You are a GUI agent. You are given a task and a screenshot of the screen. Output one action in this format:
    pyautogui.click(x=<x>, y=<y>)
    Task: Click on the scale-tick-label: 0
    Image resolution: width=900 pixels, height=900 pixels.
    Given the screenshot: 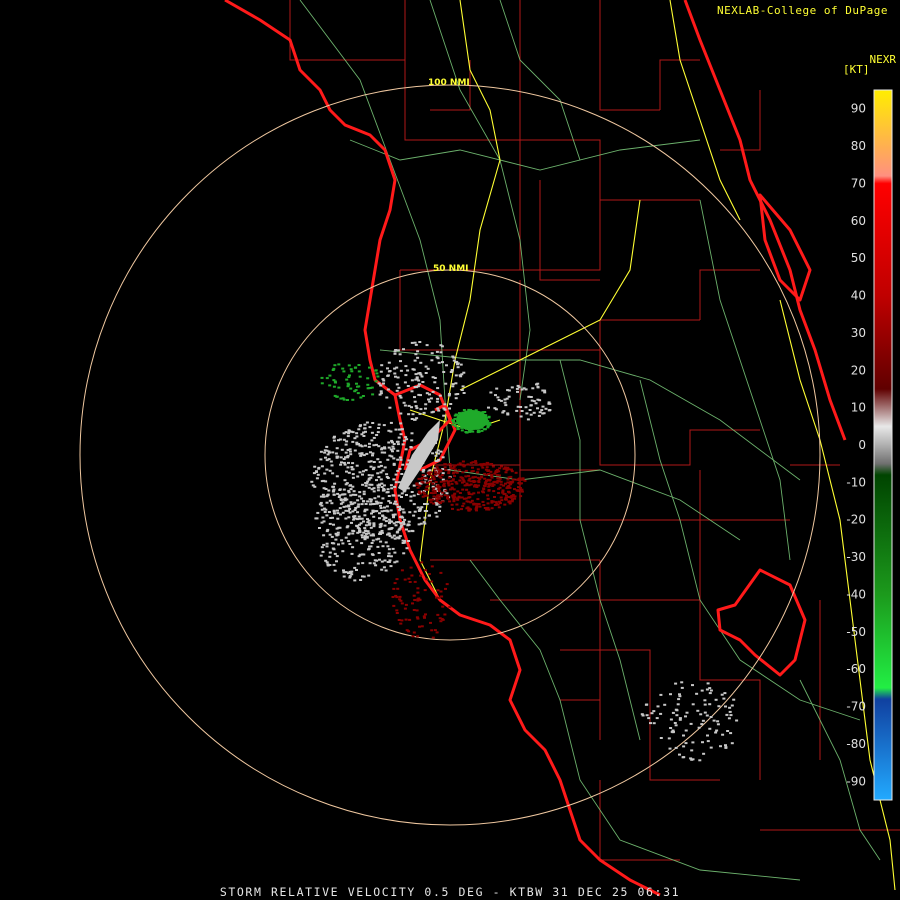 What is the action you would take?
    pyautogui.click(x=862, y=445)
    